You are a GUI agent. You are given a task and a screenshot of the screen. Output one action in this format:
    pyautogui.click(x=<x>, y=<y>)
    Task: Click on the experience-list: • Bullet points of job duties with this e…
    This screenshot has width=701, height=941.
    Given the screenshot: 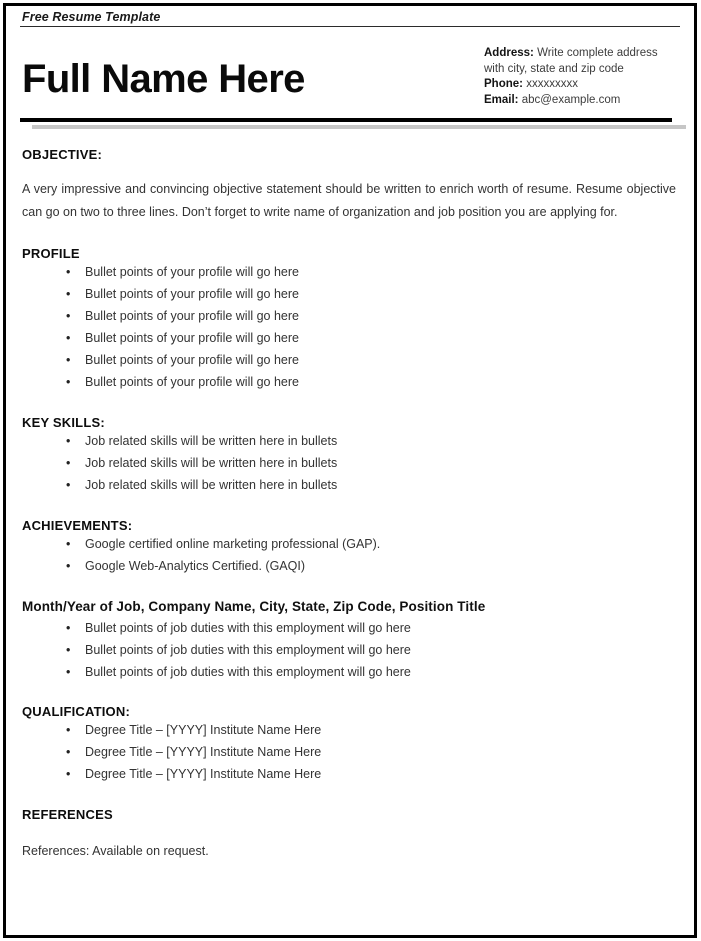 What is the action you would take?
    pyautogui.click(x=351, y=650)
    